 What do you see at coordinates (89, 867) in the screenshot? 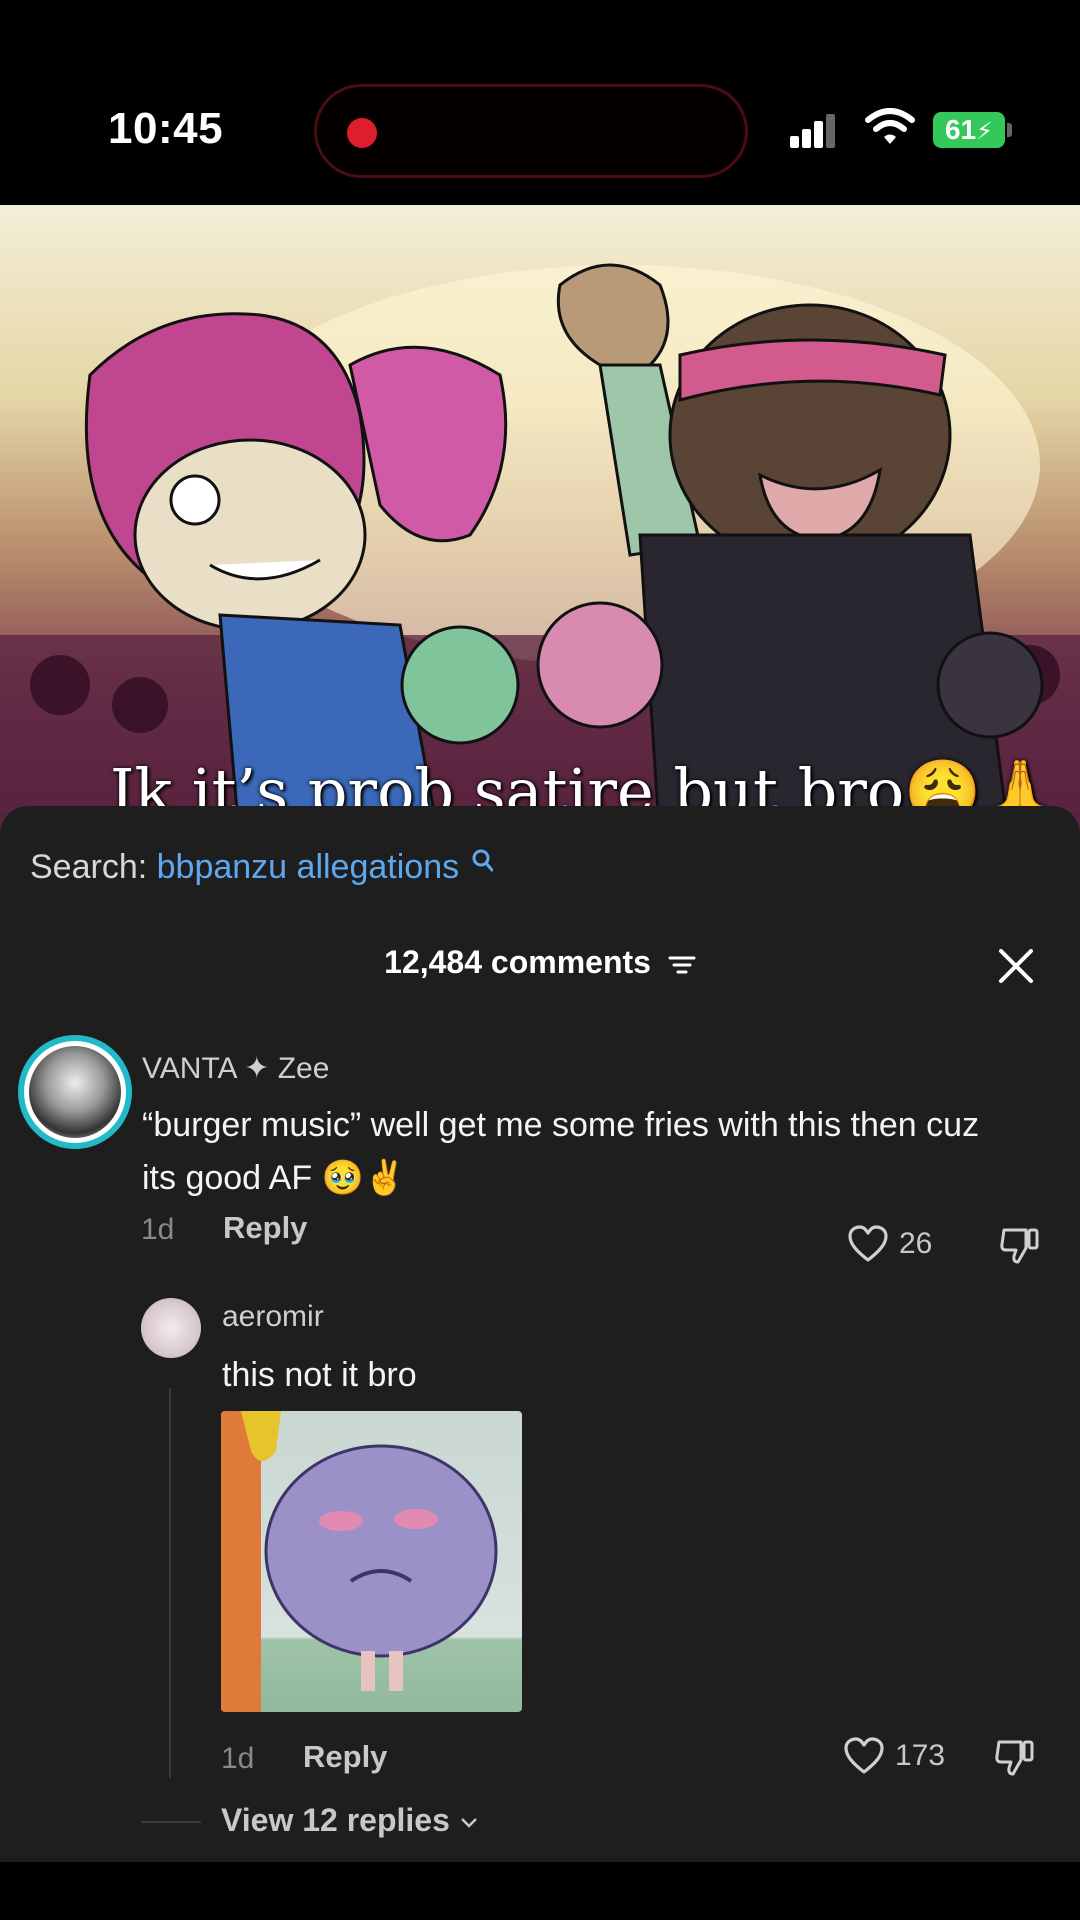
I see `search-label: Search:` at bounding box center [89, 867].